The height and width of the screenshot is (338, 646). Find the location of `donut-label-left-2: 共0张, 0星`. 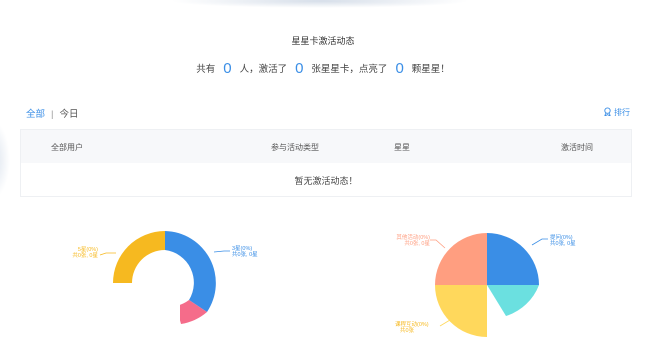

donut-label-left-2: 共0张, 0星 is located at coordinates (85, 255).